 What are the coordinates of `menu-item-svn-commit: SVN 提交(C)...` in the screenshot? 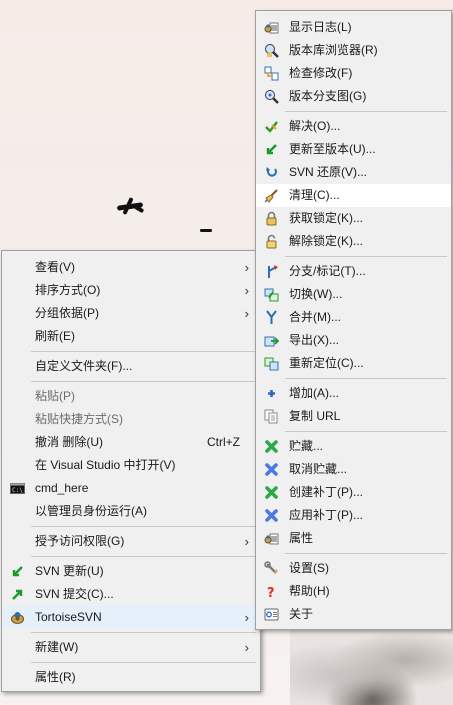 It's located at (131, 594).